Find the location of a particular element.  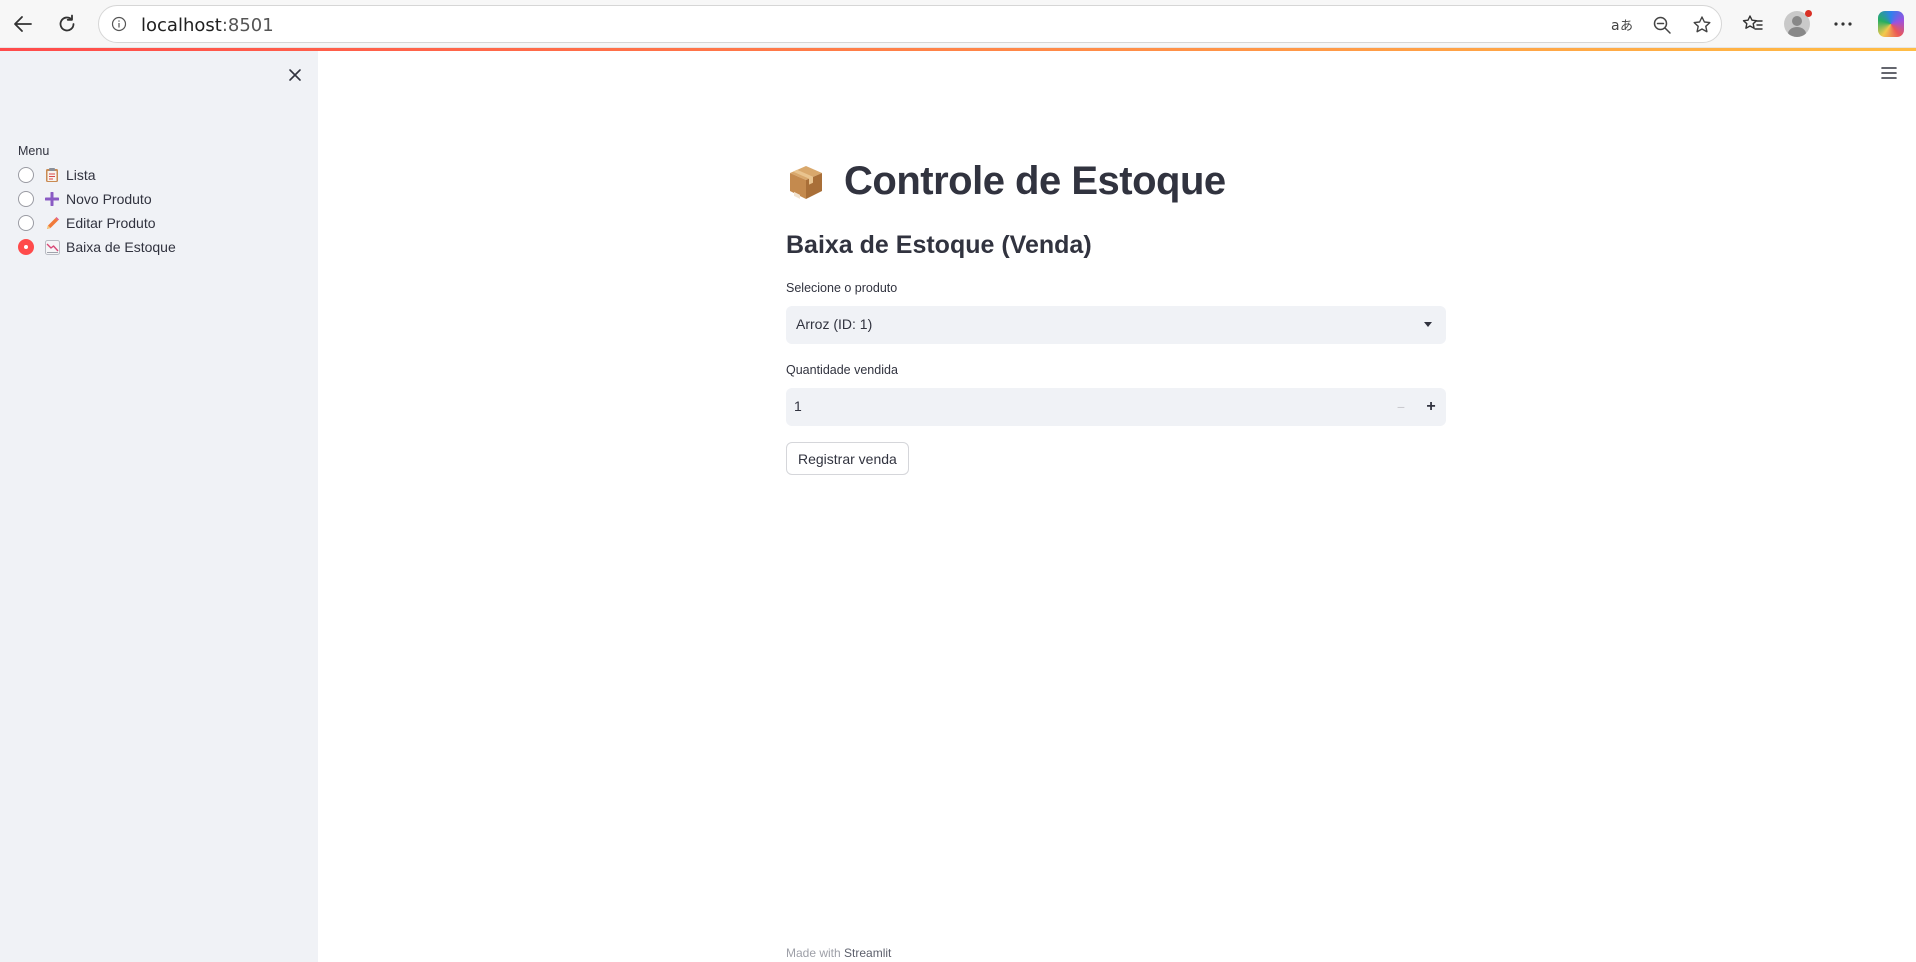

profile-avatar is located at coordinates (1797, 24).